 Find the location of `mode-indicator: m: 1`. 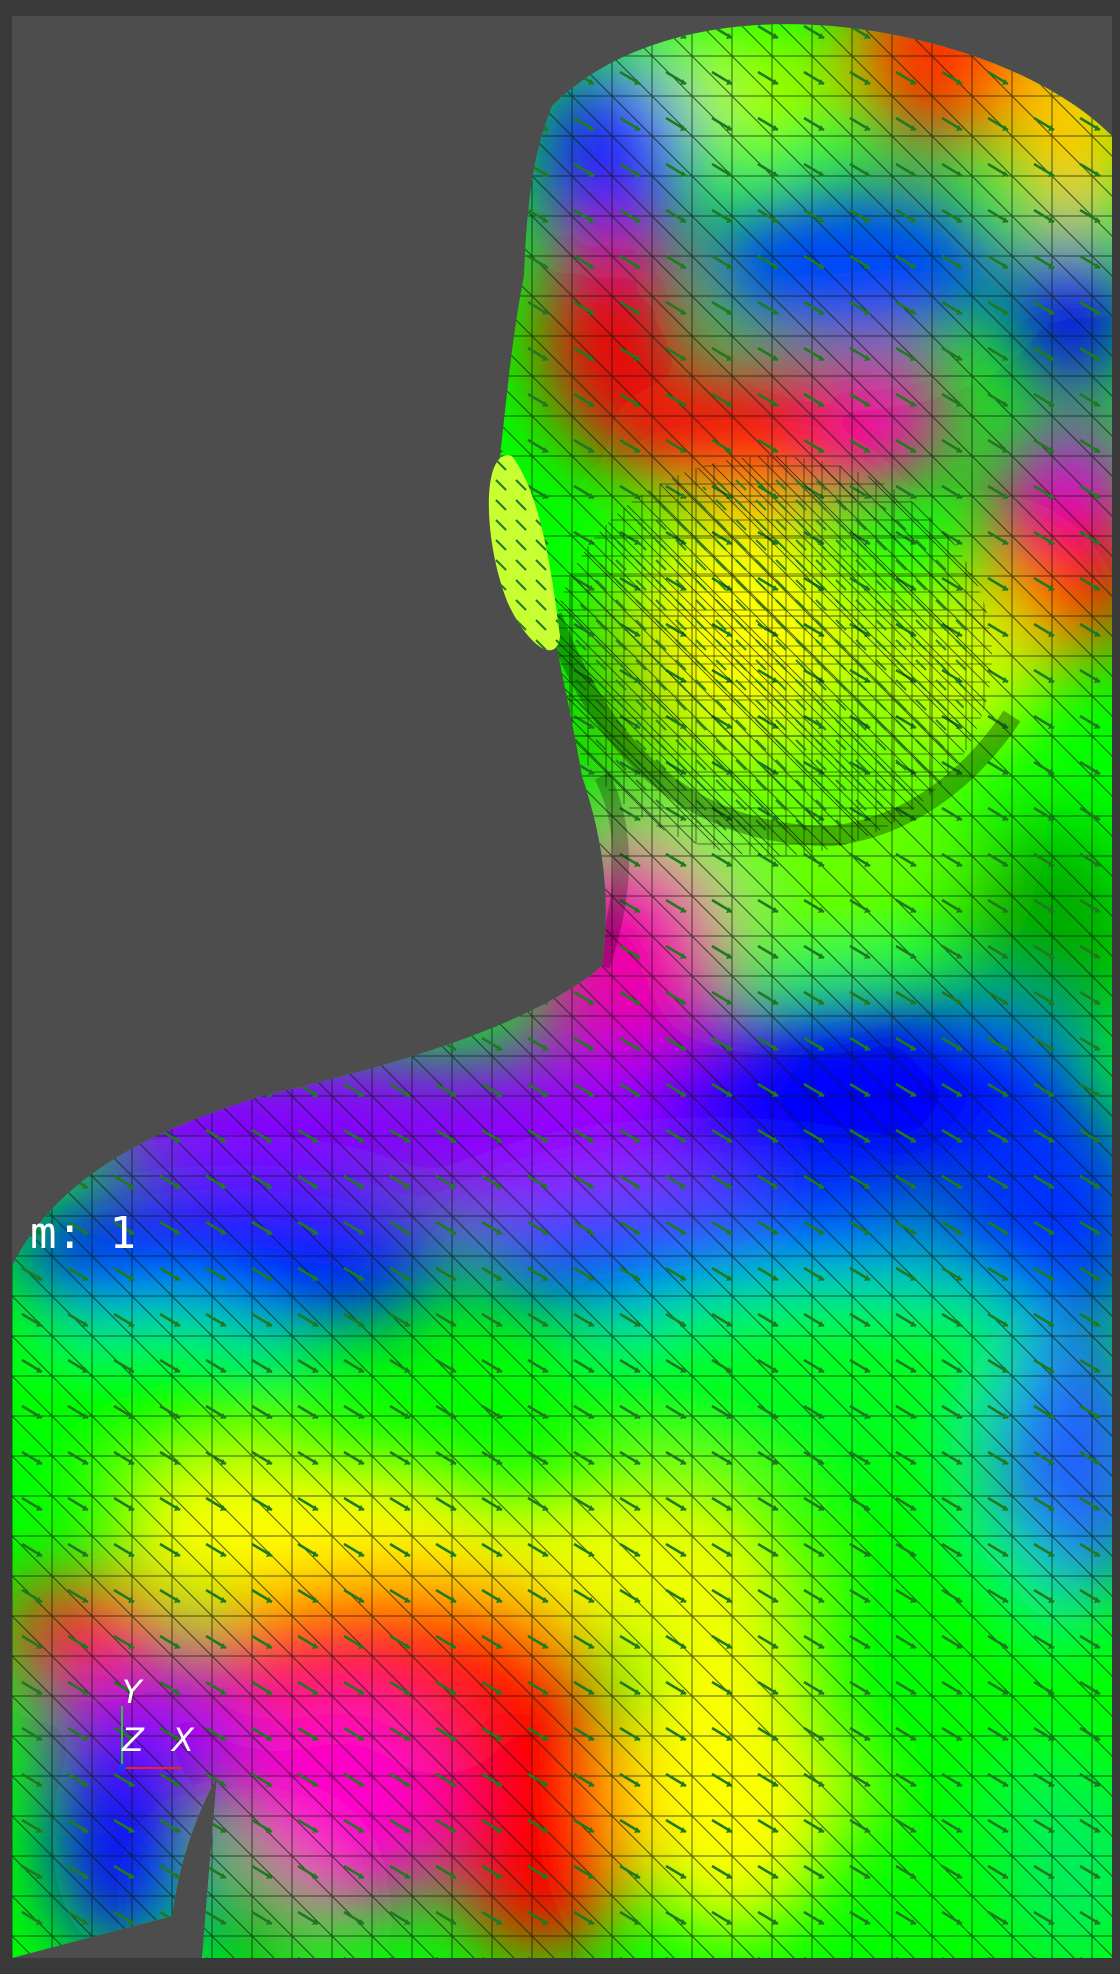

mode-indicator: m: 1 is located at coordinates (83, 1233).